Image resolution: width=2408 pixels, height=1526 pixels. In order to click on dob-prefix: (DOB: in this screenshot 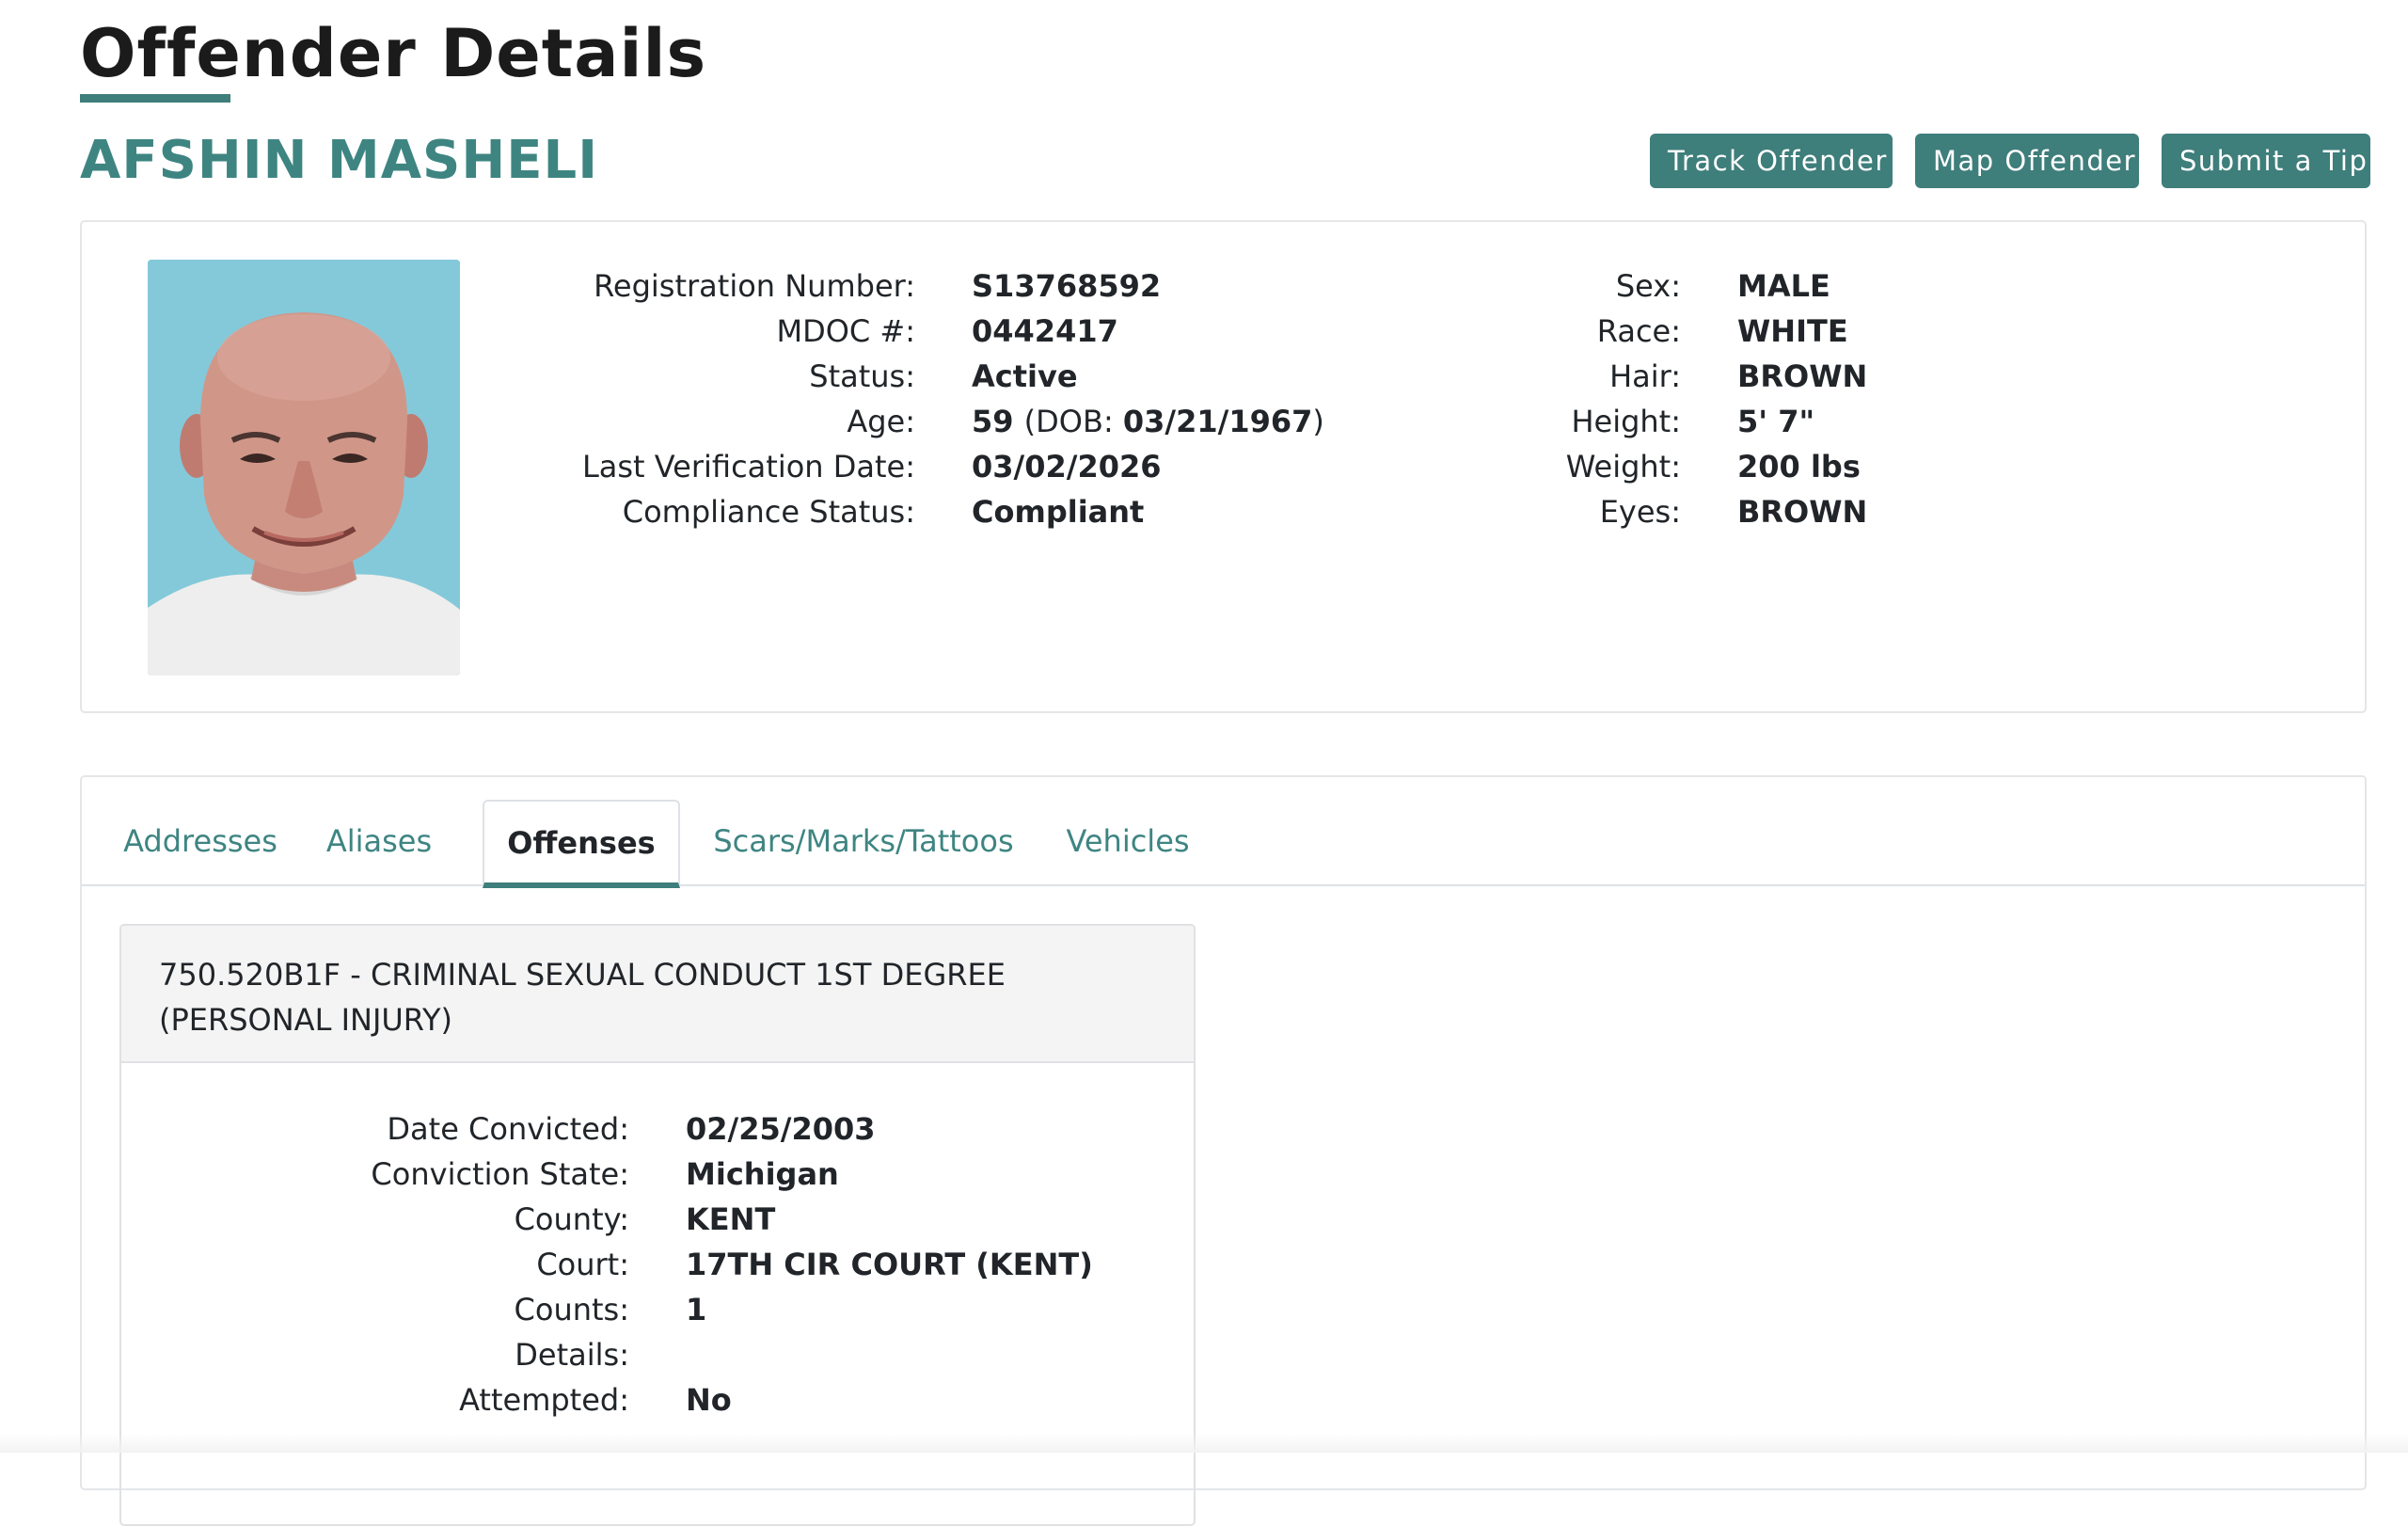, I will do `click(1073, 421)`.